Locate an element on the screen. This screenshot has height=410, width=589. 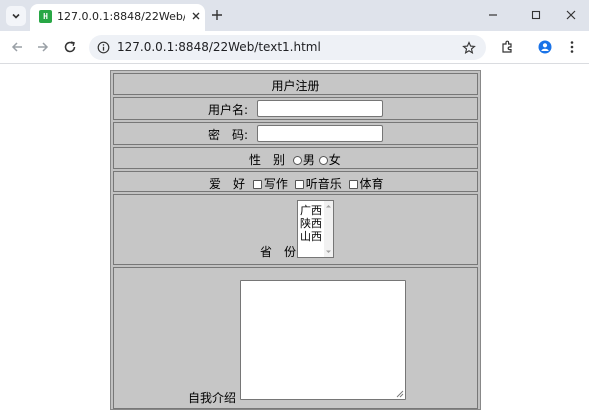
password-row: 密 码: is located at coordinates (295, 133).